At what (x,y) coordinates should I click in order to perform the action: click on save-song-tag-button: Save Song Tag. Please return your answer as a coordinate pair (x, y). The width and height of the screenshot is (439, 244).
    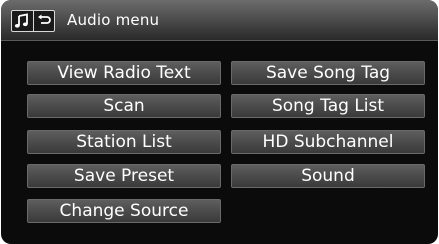
    Looking at the image, I should click on (328, 73).